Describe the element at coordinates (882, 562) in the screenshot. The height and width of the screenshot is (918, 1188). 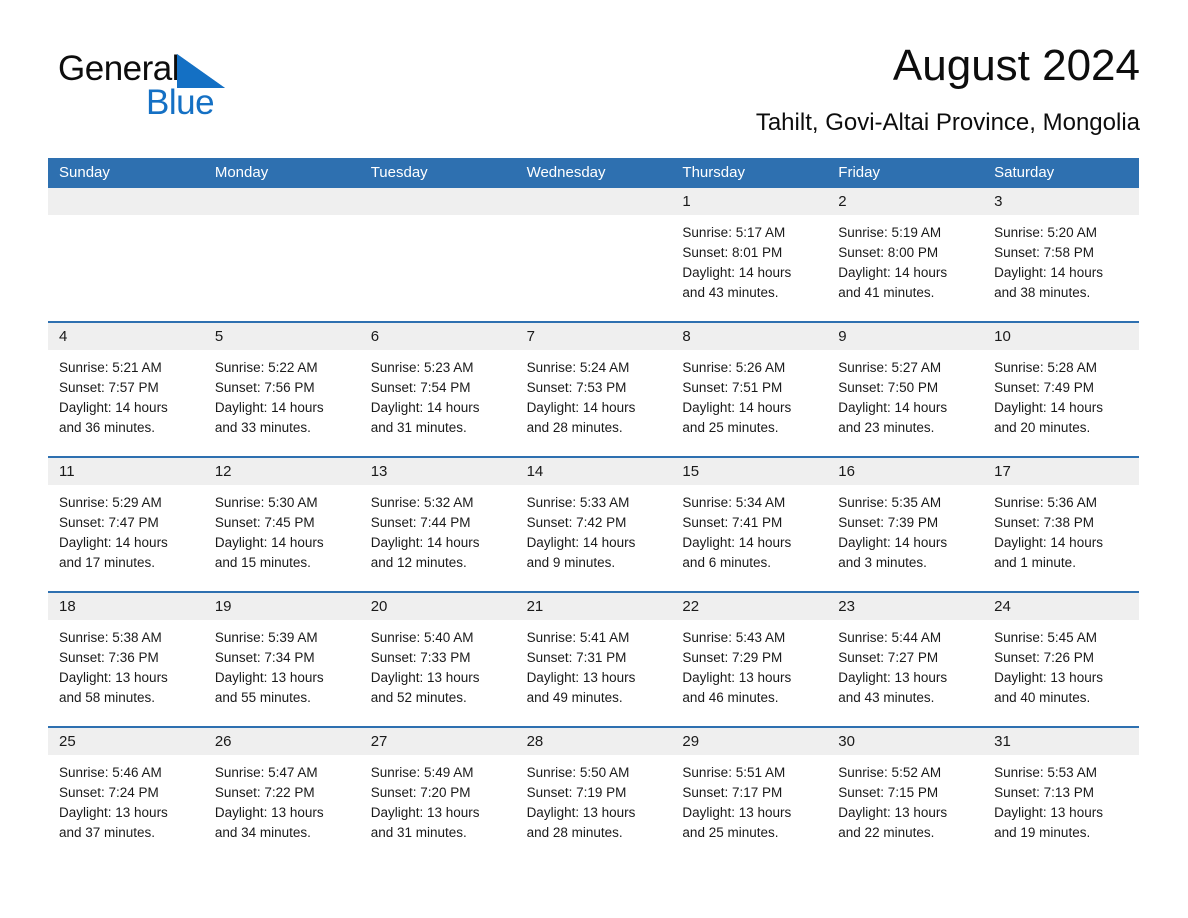
I see `daylight-duration-line2: and 3 minutes.` at that location.